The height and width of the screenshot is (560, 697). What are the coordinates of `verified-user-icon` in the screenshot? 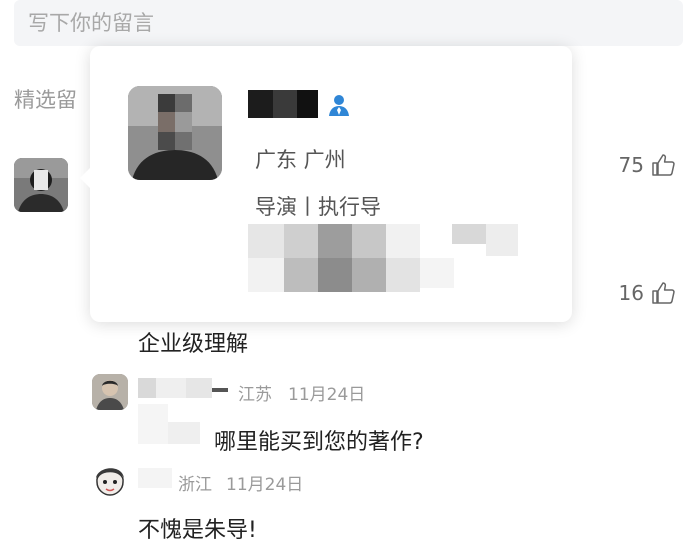 It's located at (339, 107).